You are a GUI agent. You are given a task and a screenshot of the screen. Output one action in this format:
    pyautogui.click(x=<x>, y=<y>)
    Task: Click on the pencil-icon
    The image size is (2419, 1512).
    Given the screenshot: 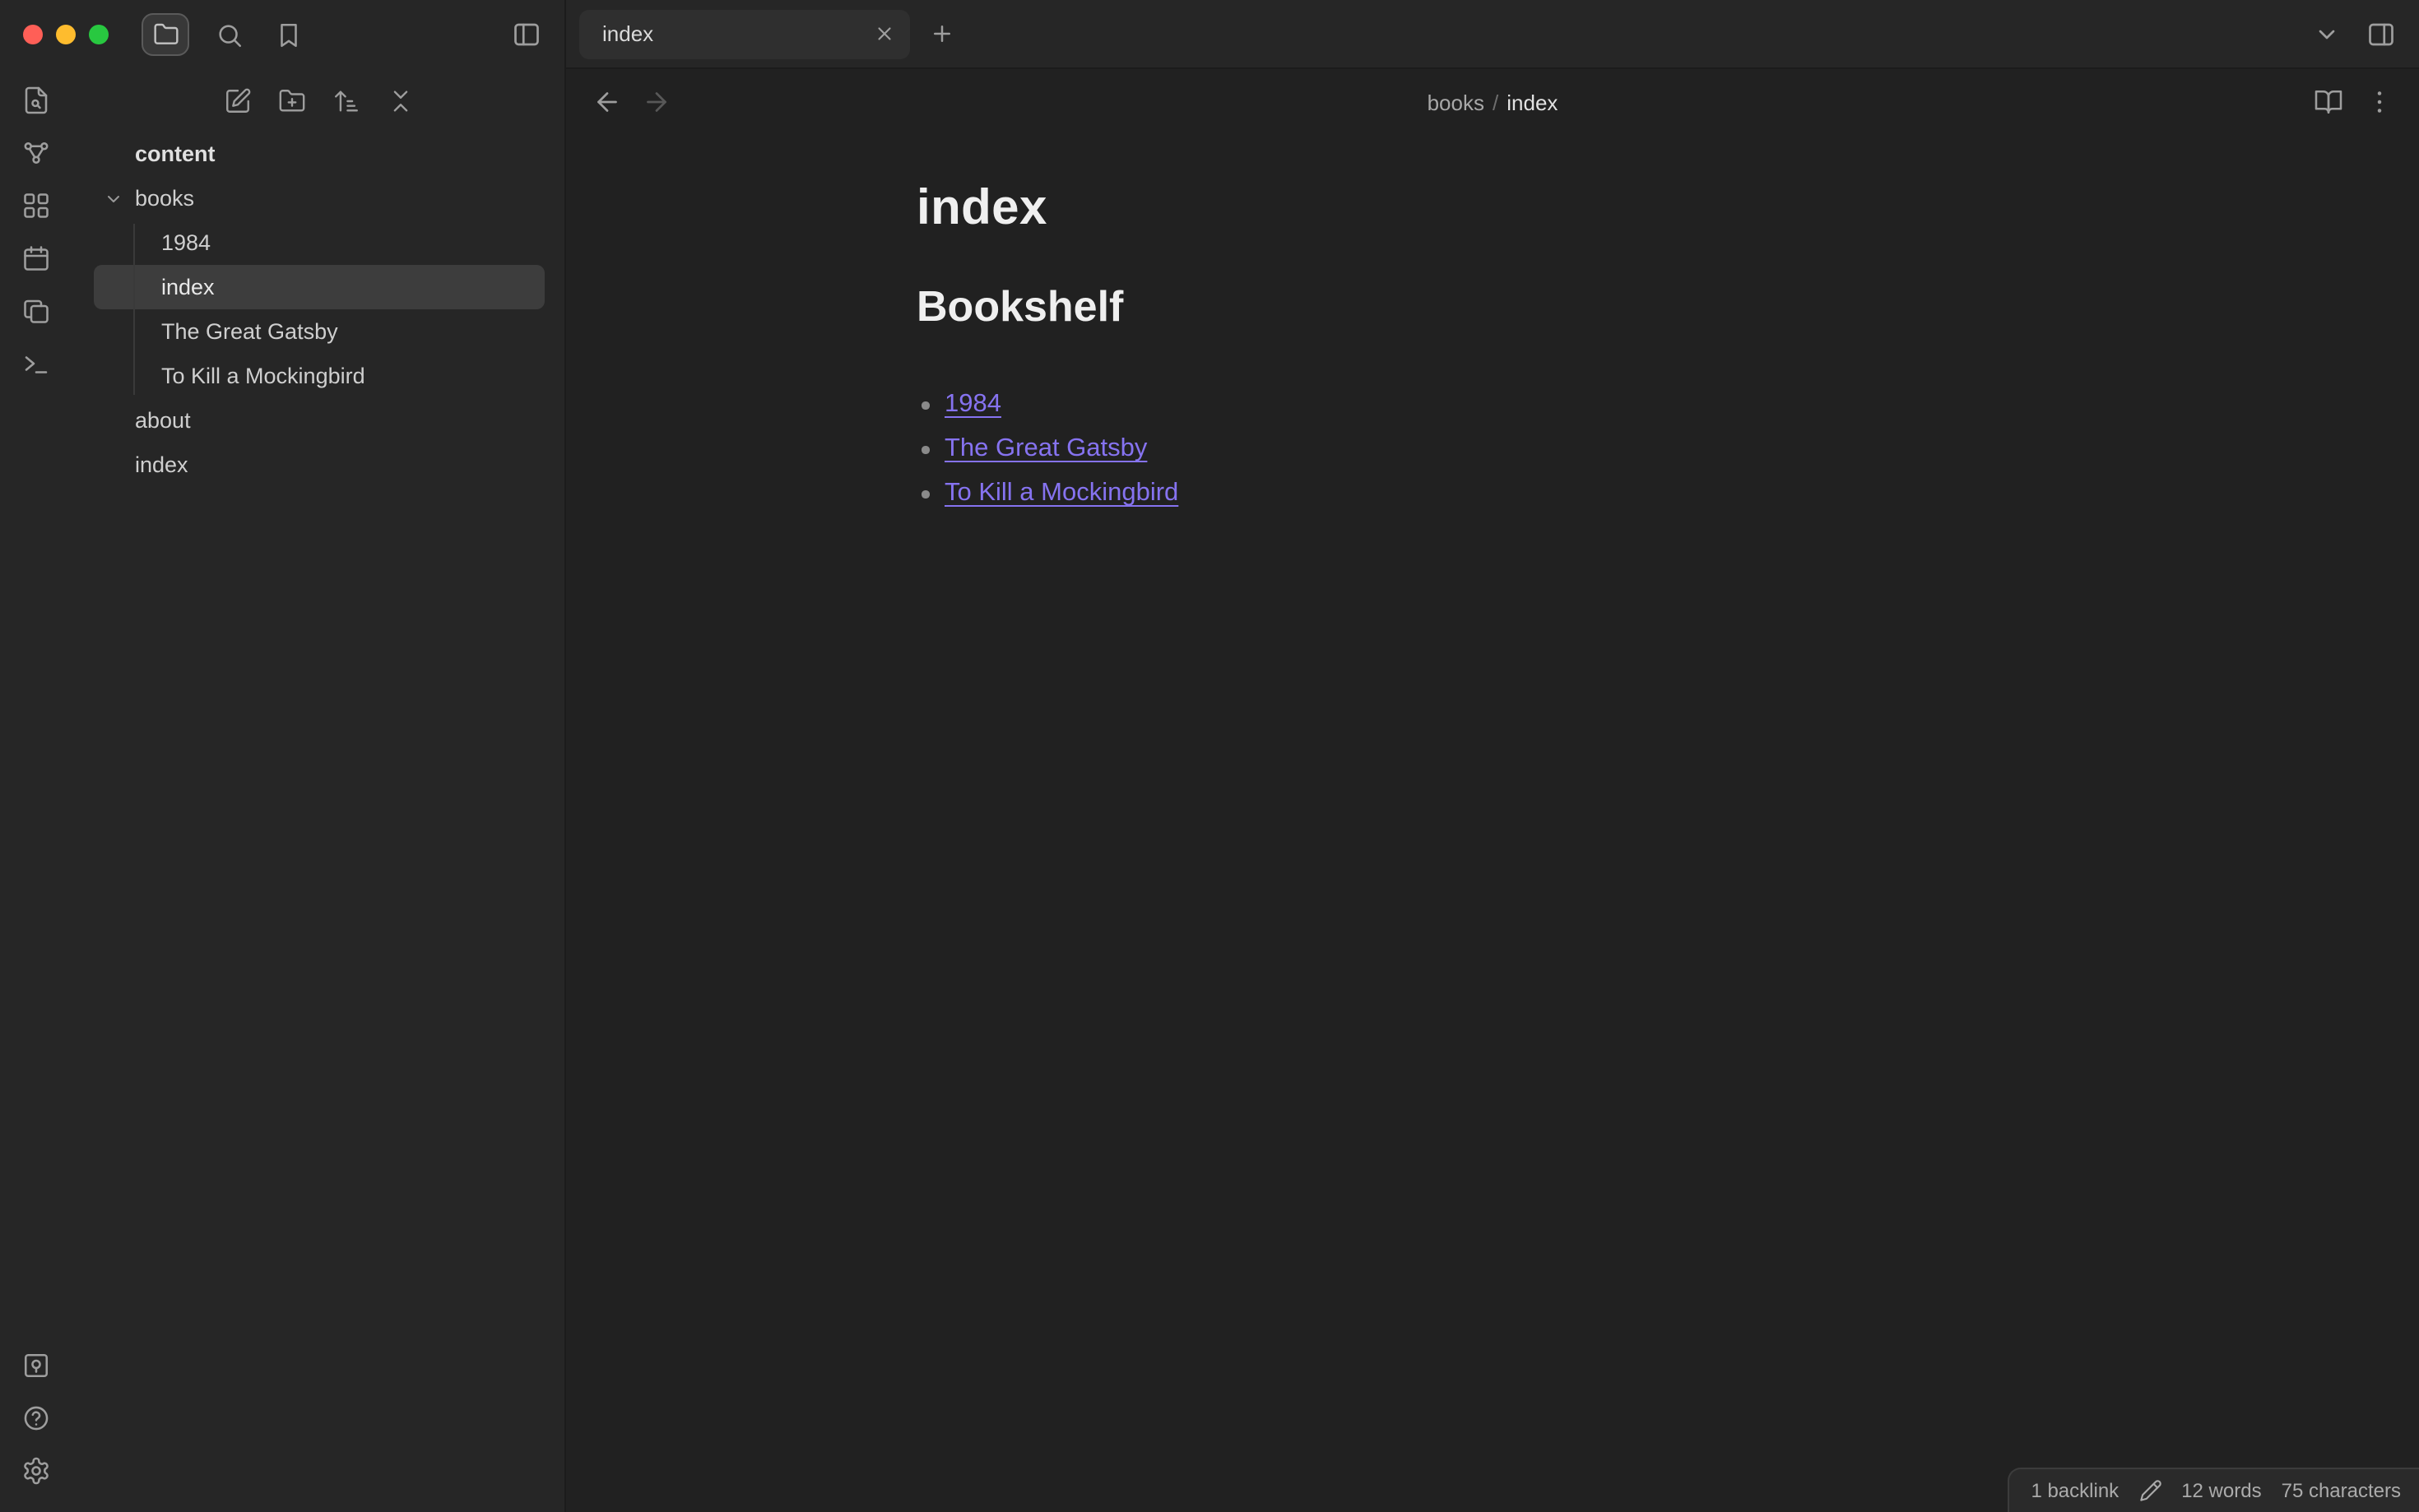 What is the action you would take?
    pyautogui.click(x=2149, y=1490)
    